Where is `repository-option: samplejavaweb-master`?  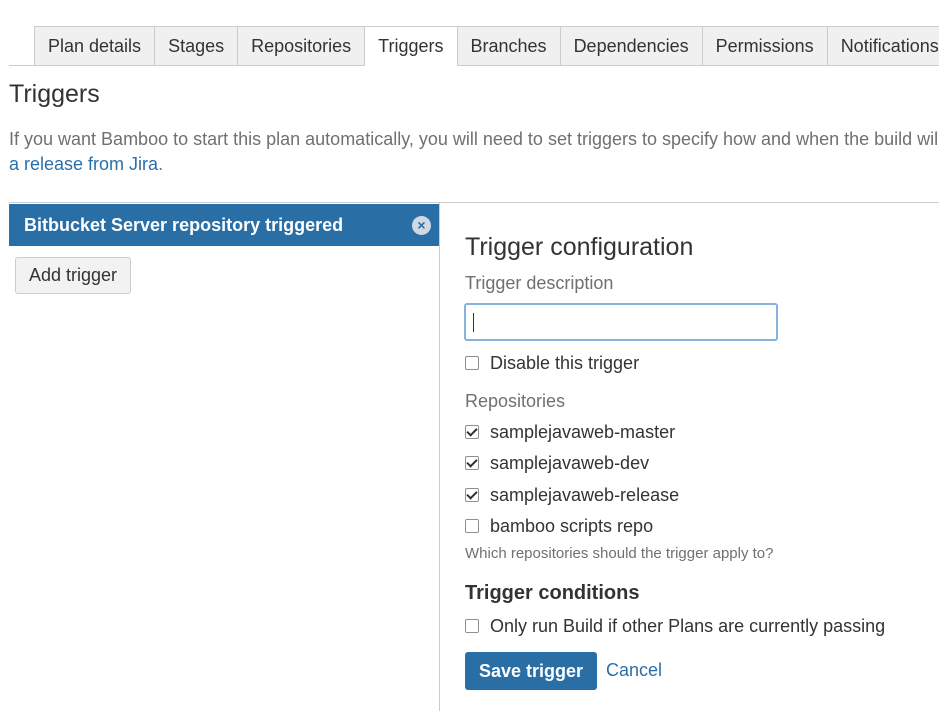
repository-option: samplejavaweb-master is located at coordinates (570, 432).